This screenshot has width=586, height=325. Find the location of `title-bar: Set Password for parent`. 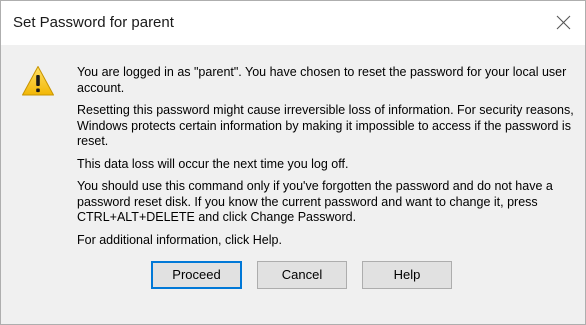

title-bar: Set Password for parent is located at coordinates (293, 23).